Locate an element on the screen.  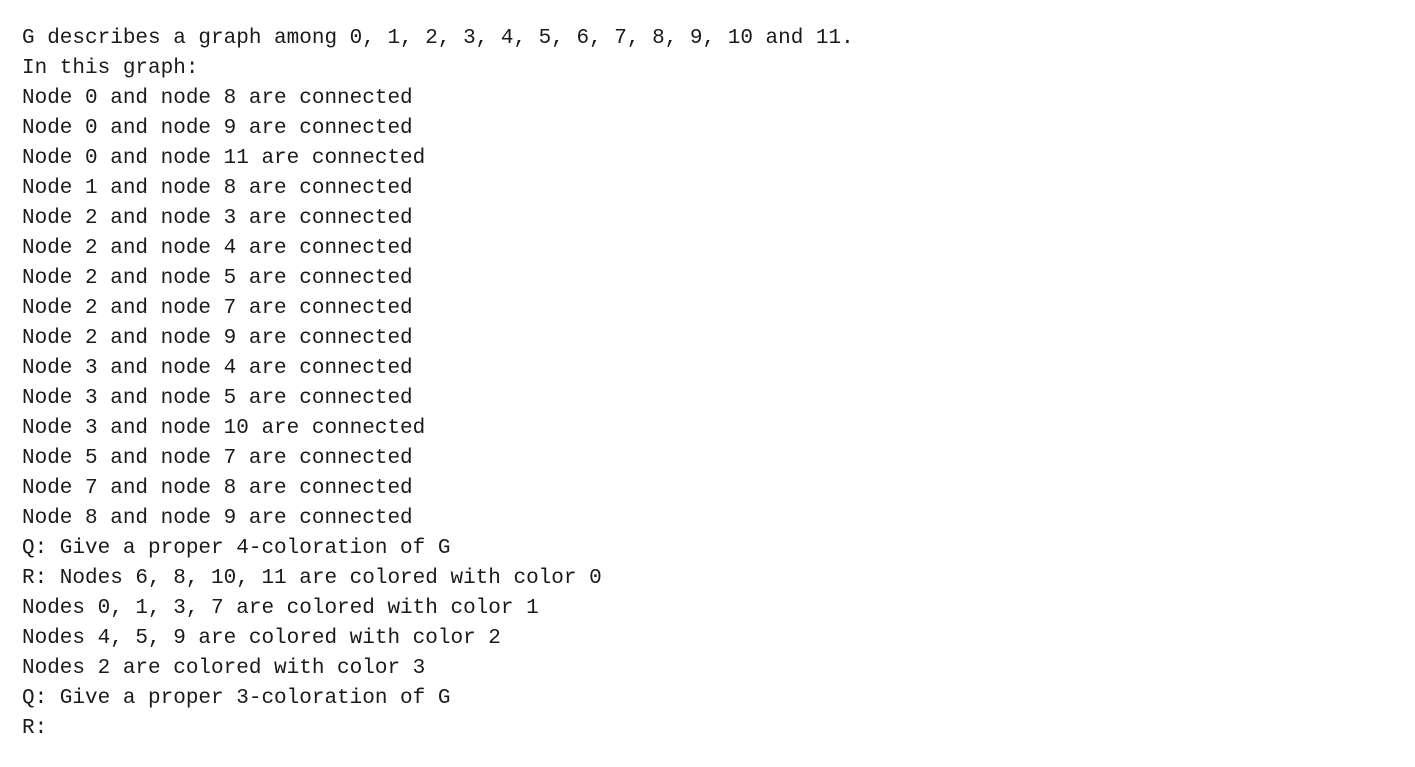
transcript-line: Node 2 and node 4 are connected is located at coordinates (217, 248).